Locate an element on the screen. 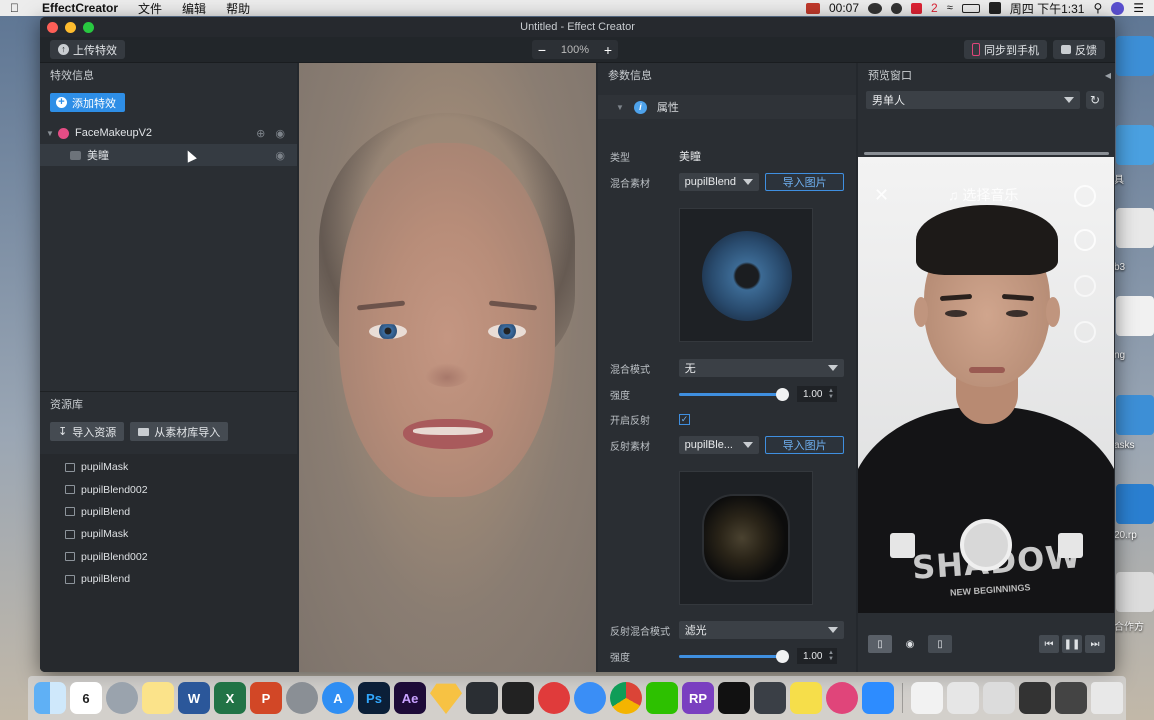 This screenshot has height=720, width=1154. zoom-in-button: + is located at coordinates (608, 50).